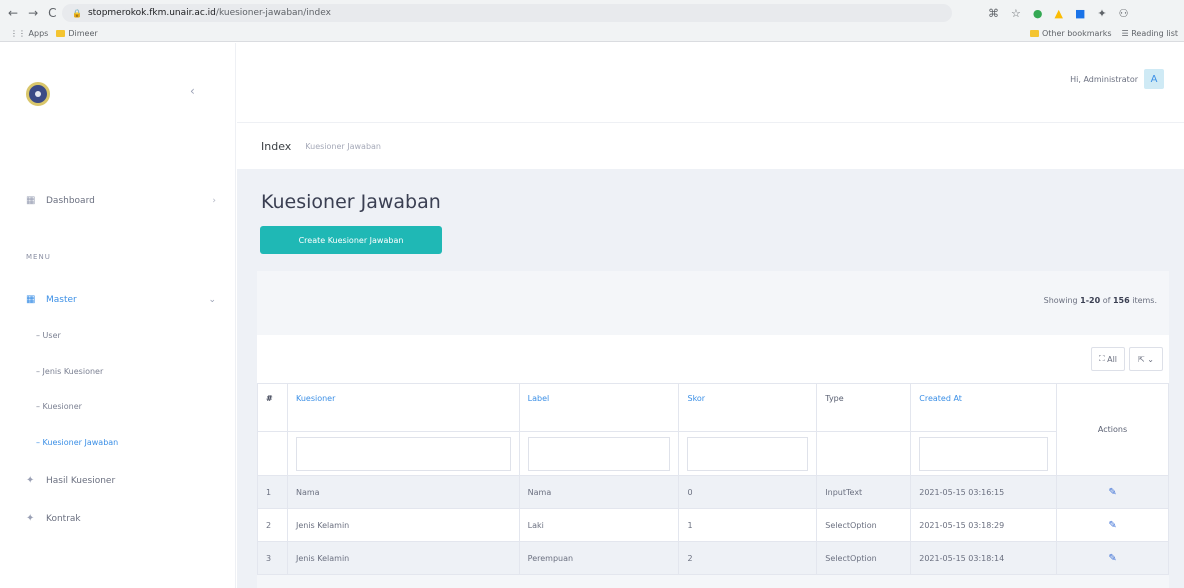 The image size is (1184, 588). I want to click on bookmark-apps: ⋮⋮ Apps, so click(29, 33).